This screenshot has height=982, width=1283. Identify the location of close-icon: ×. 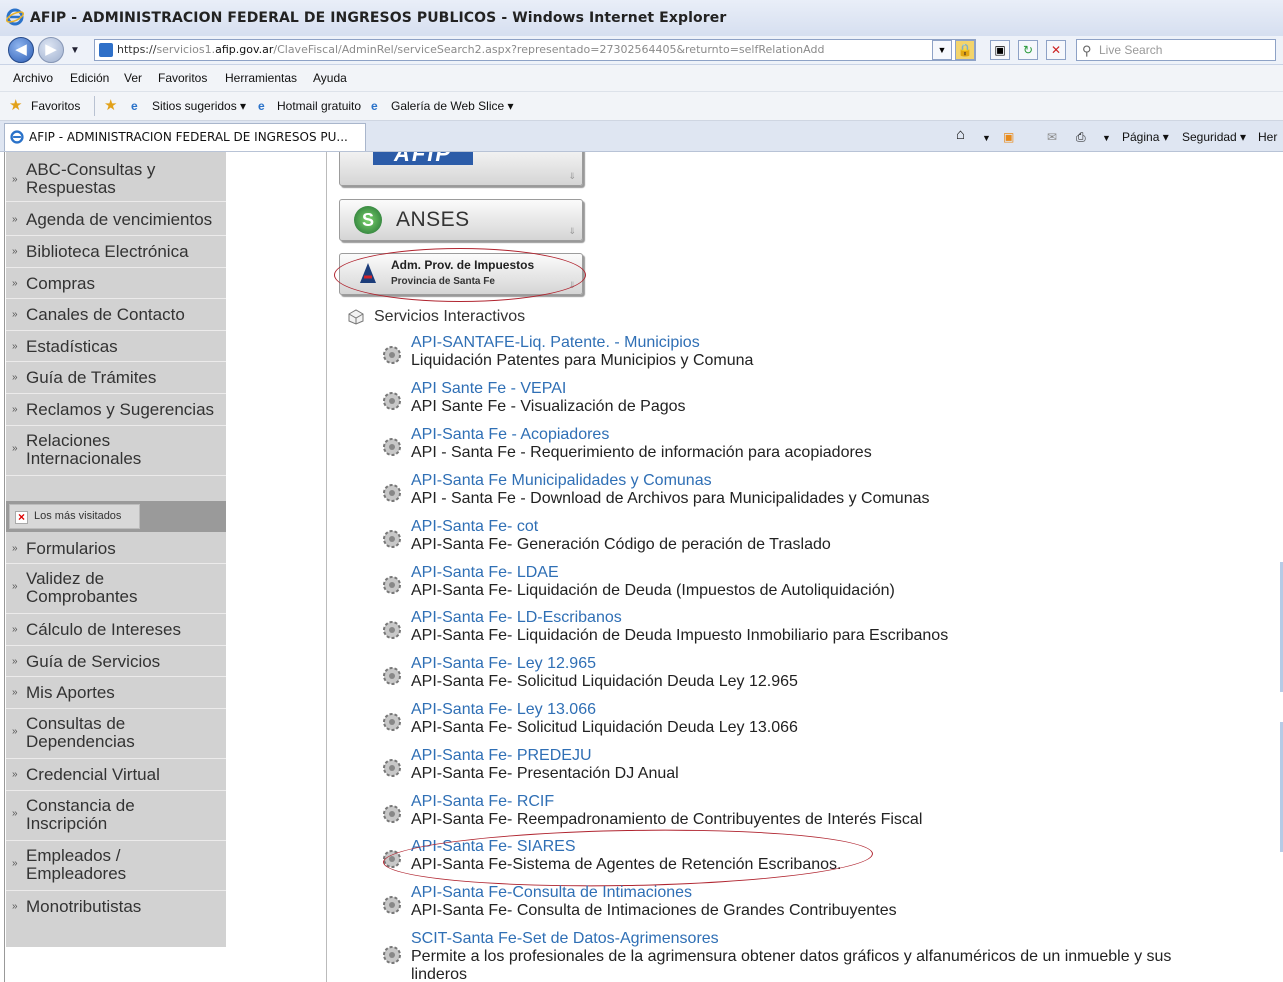
(21, 517).